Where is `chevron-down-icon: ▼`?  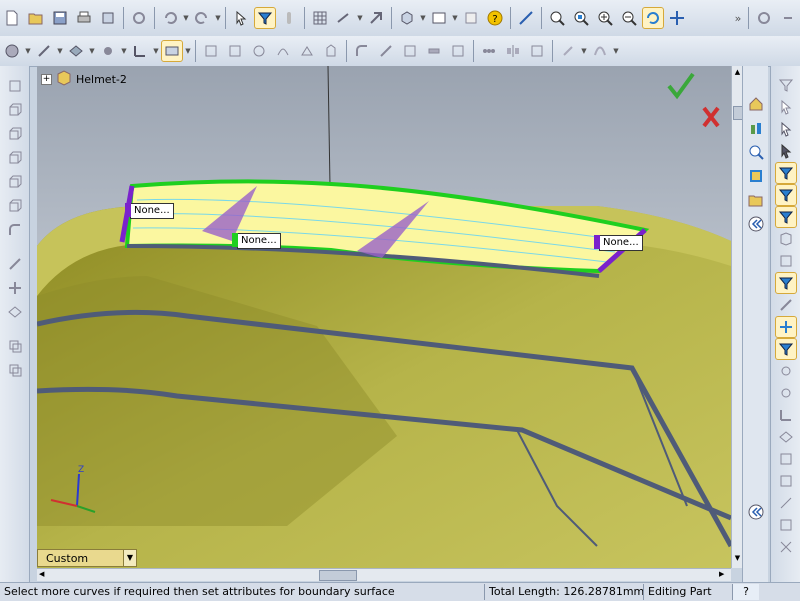
chevron-down-icon: ▼ is located at coordinates (129, 558).